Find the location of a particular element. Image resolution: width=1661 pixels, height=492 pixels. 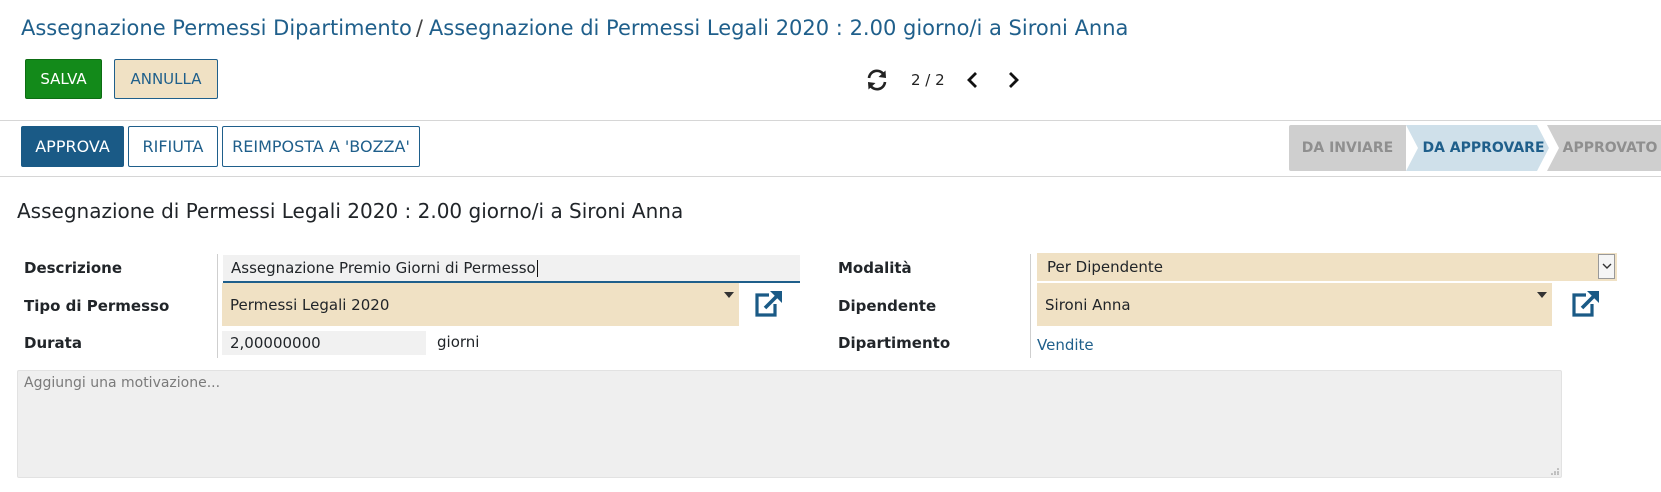

cancel-button: ANNULLA is located at coordinates (166, 79).